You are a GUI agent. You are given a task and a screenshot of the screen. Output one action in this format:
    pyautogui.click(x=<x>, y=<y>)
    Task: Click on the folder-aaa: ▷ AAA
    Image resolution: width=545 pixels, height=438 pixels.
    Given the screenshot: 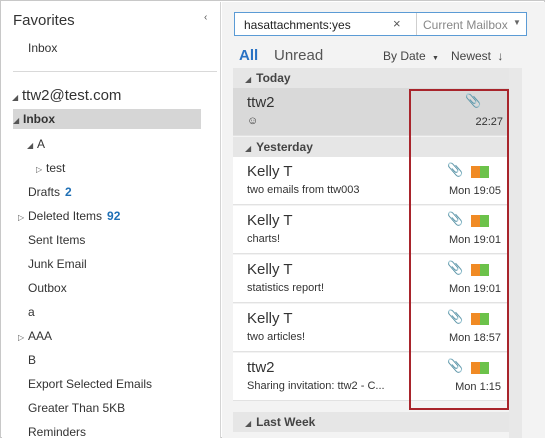 What is the action you would take?
    pyautogui.click(x=35, y=336)
    